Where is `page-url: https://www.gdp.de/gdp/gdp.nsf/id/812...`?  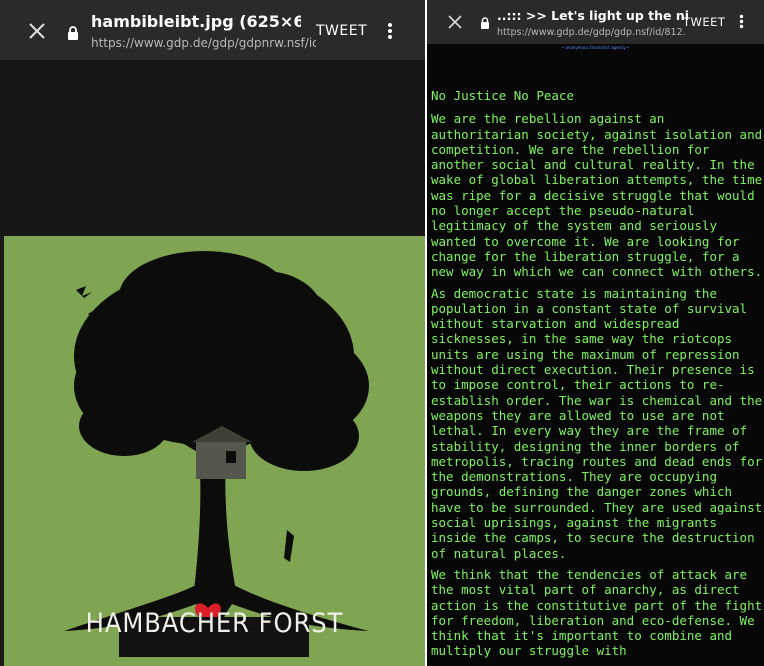 page-url: https://www.gdp.de/gdp/gdp.nsf/id/812... is located at coordinates (591, 32).